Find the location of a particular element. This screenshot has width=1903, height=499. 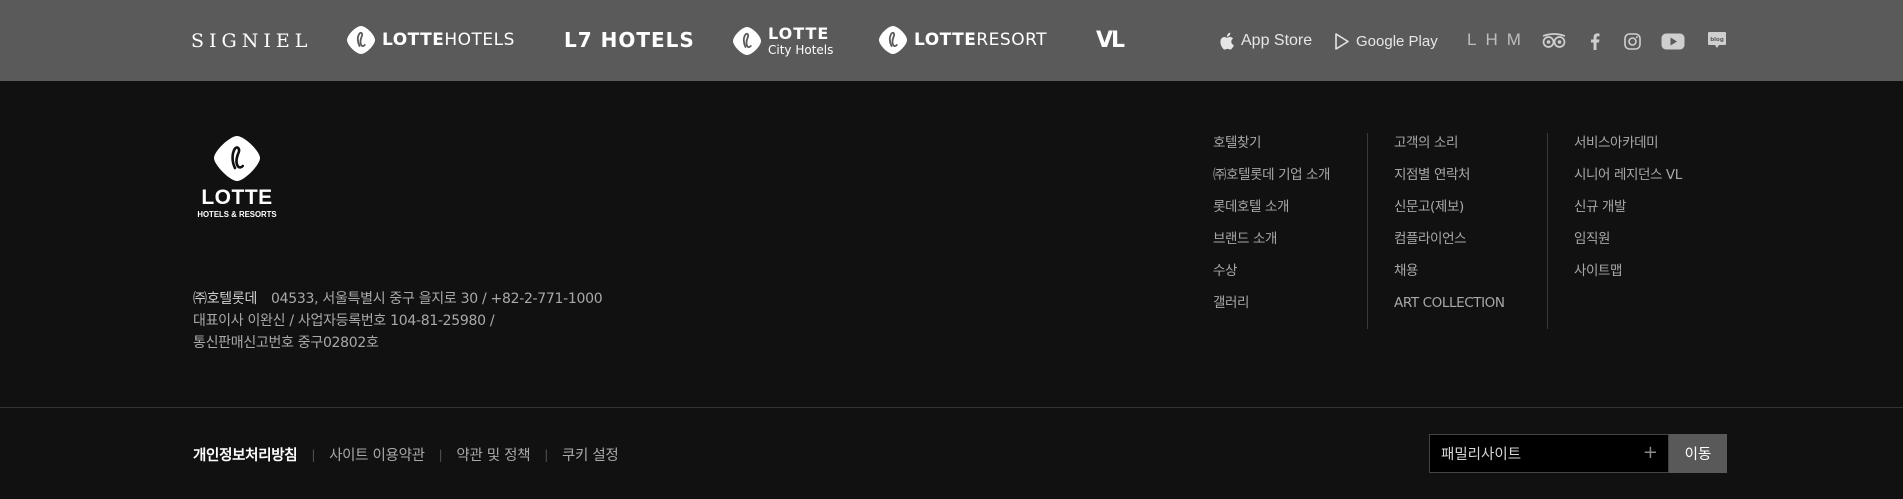

footer-col3-link: 사이트맵 is located at coordinates (1628, 277).